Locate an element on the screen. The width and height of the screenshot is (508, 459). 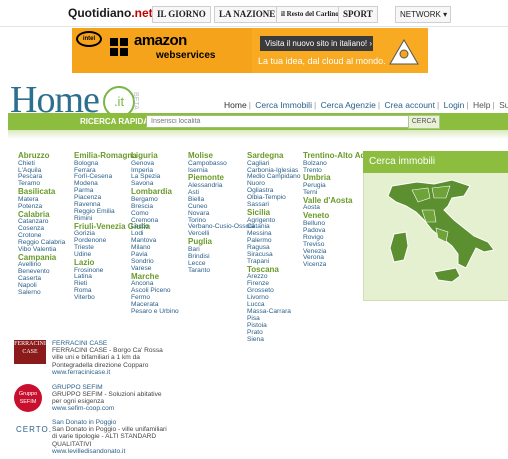
sardinia-island is located at coordinates (399, 247).